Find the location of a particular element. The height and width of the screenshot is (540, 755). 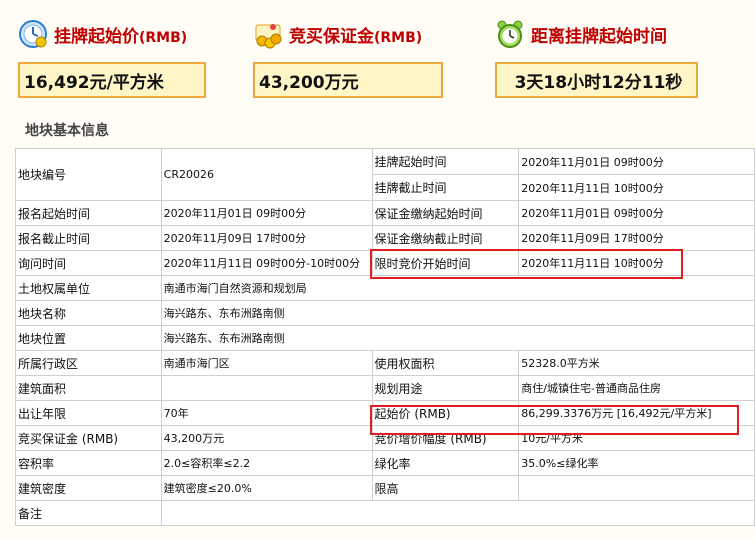

stat-start-price-unit: (RMB) is located at coordinates (163, 37).